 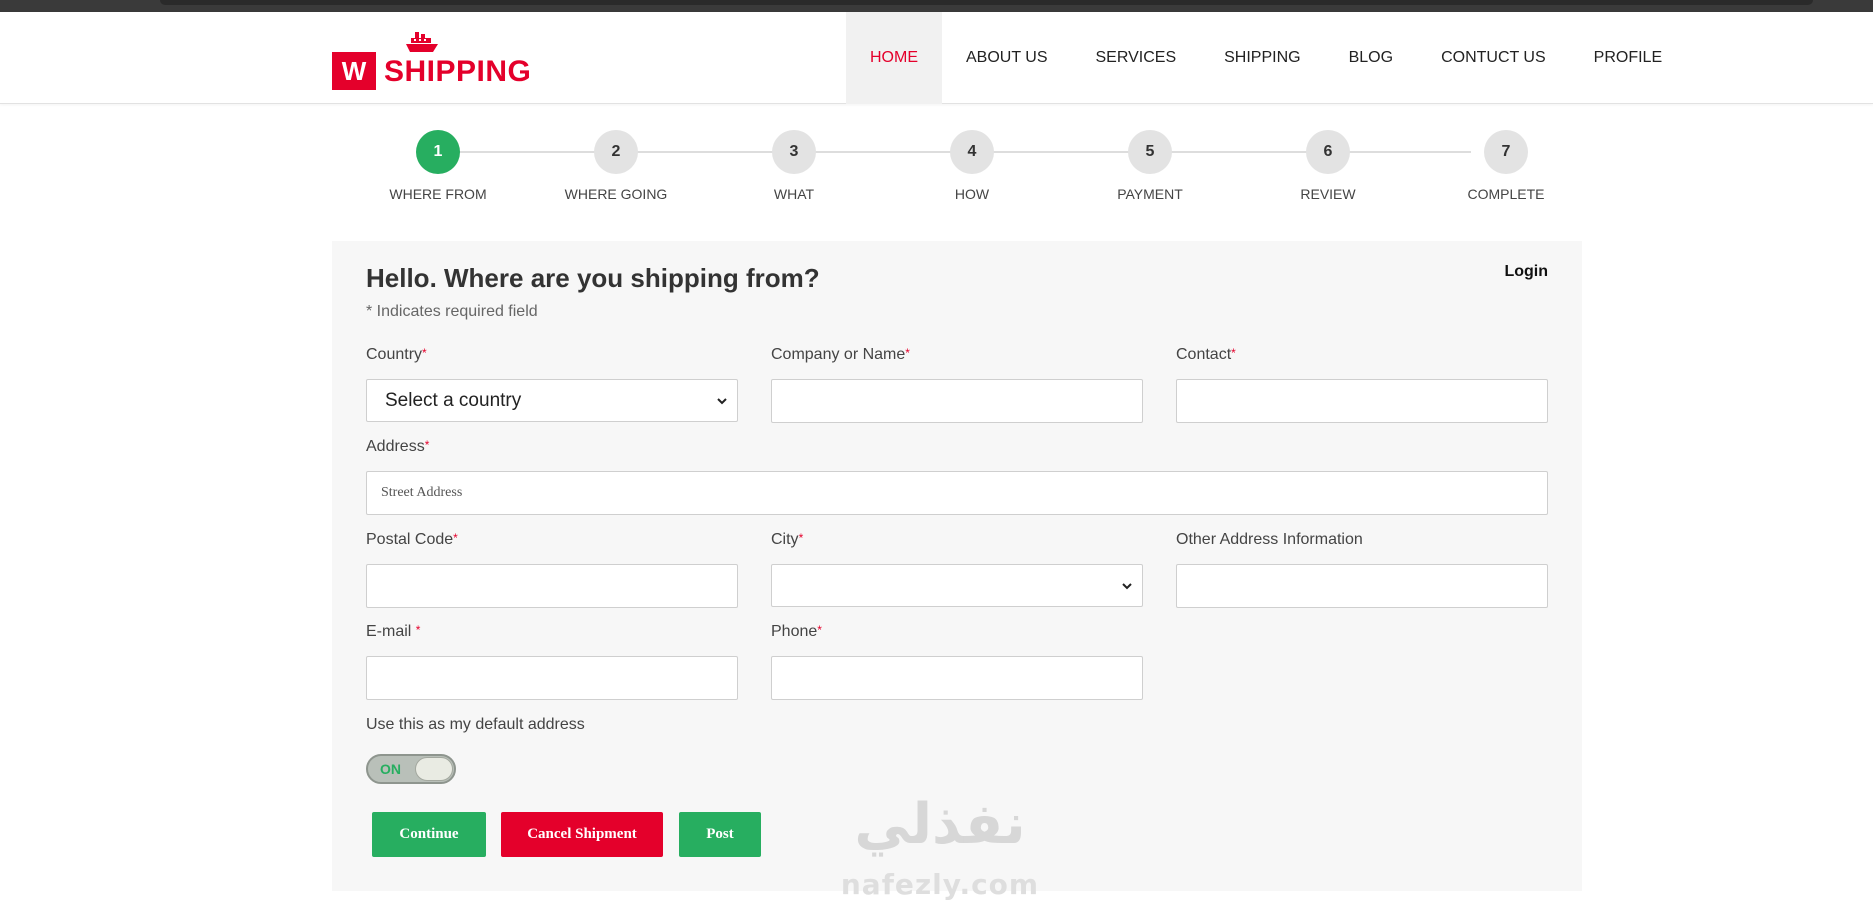 What do you see at coordinates (1506, 194) in the screenshot?
I see `step-label: COMPLETE` at bounding box center [1506, 194].